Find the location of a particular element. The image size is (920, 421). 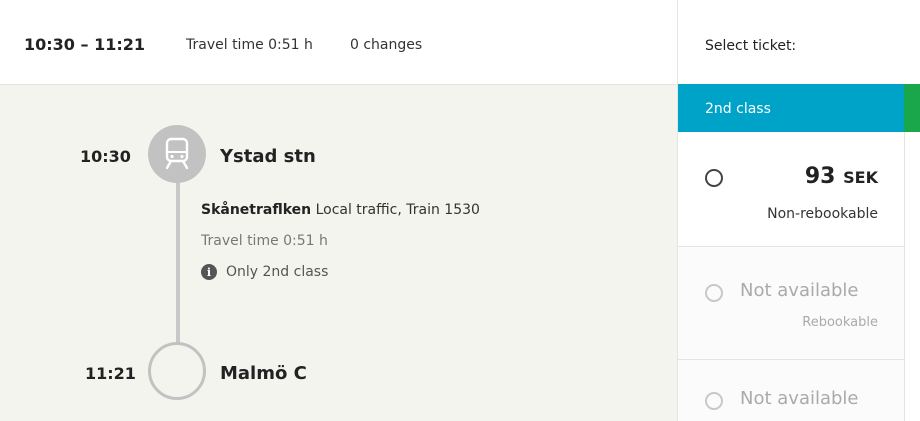

departure-time: 10:30 is located at coordinates (105, 156).